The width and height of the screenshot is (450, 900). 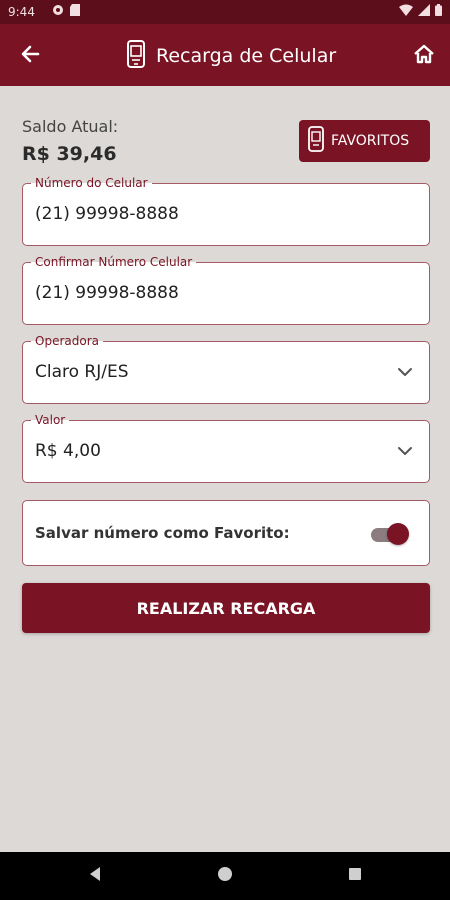 What do you see at coordinates (69, 154) in the screenshot?
I see `balance-value: R$ 39,46` at bounding box center [69, 154].